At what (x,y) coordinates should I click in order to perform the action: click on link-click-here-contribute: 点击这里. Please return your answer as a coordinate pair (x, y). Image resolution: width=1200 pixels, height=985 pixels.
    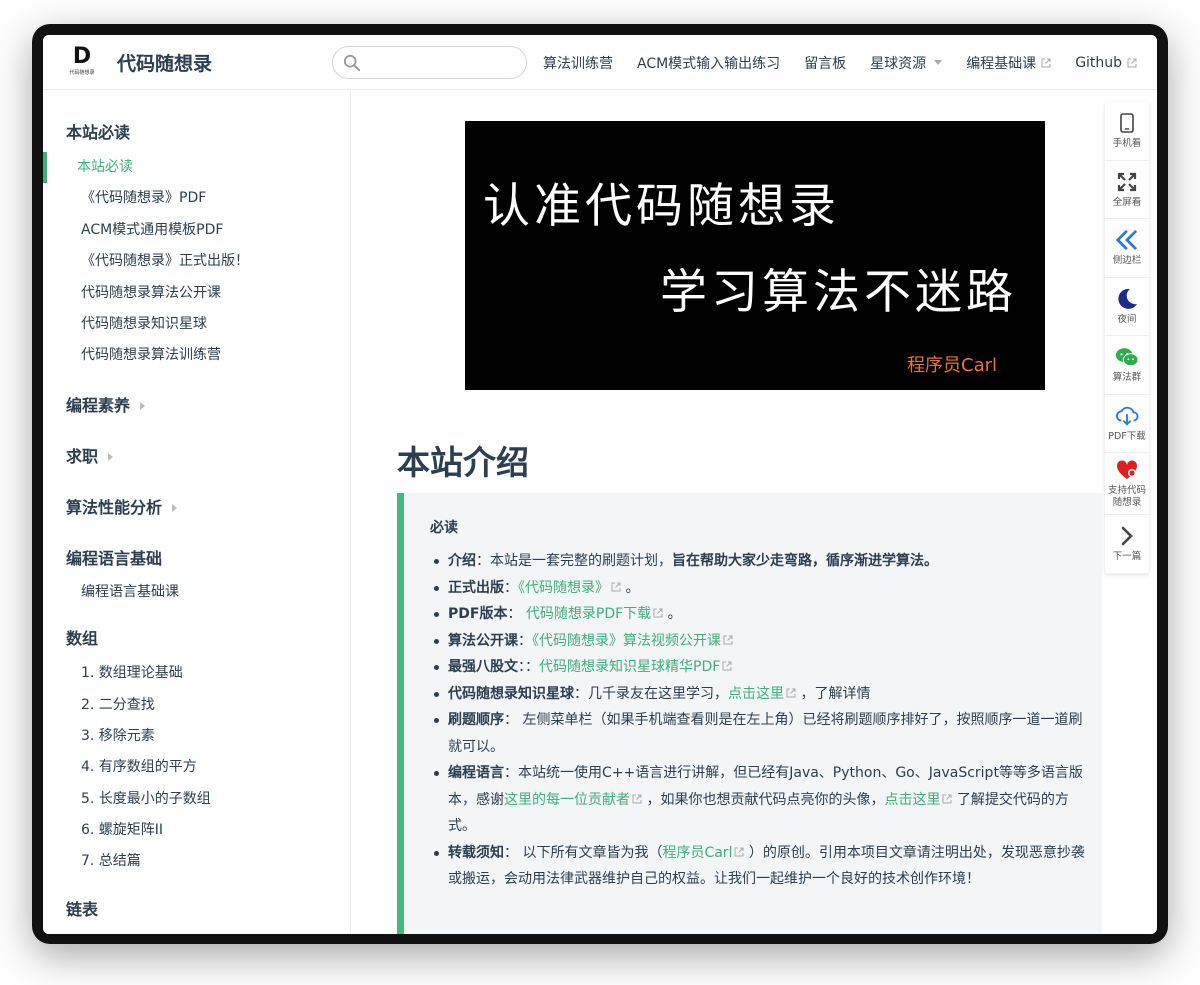
    Looking at the image, I should click on (912, 800).